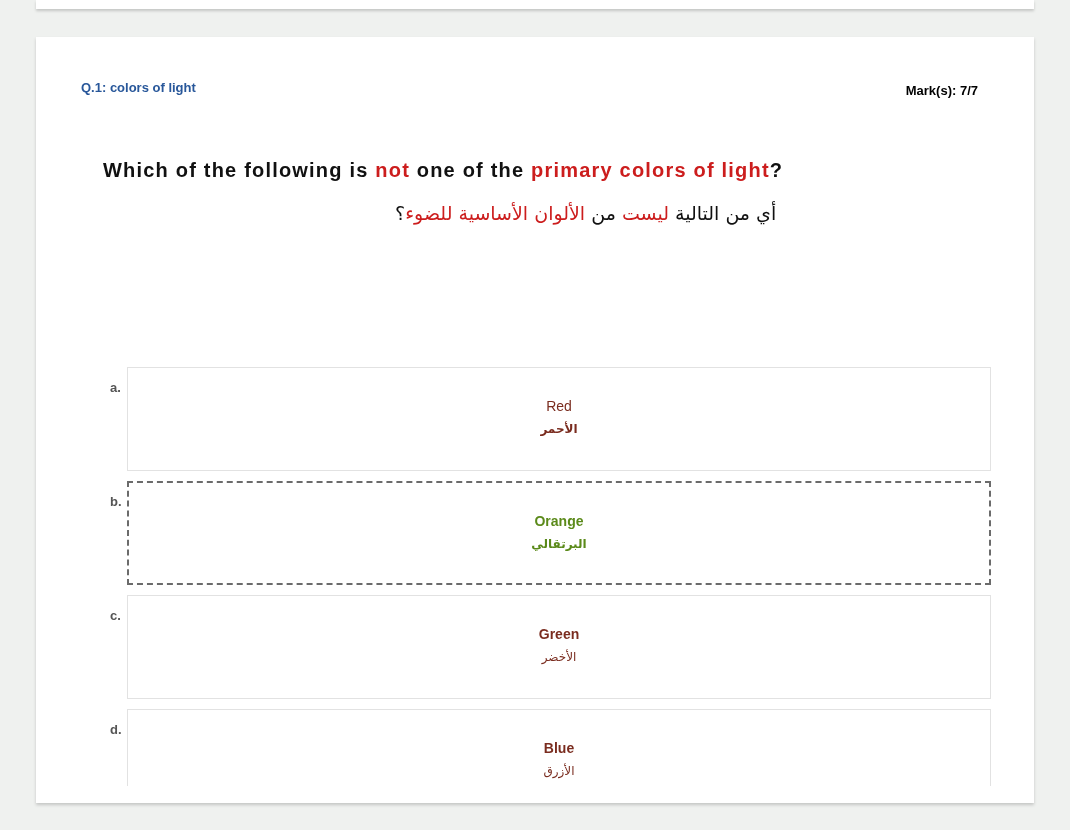  Describe the element at coordinates (116, 730) in the screenshot. I see `option-letter: d.` at that location.